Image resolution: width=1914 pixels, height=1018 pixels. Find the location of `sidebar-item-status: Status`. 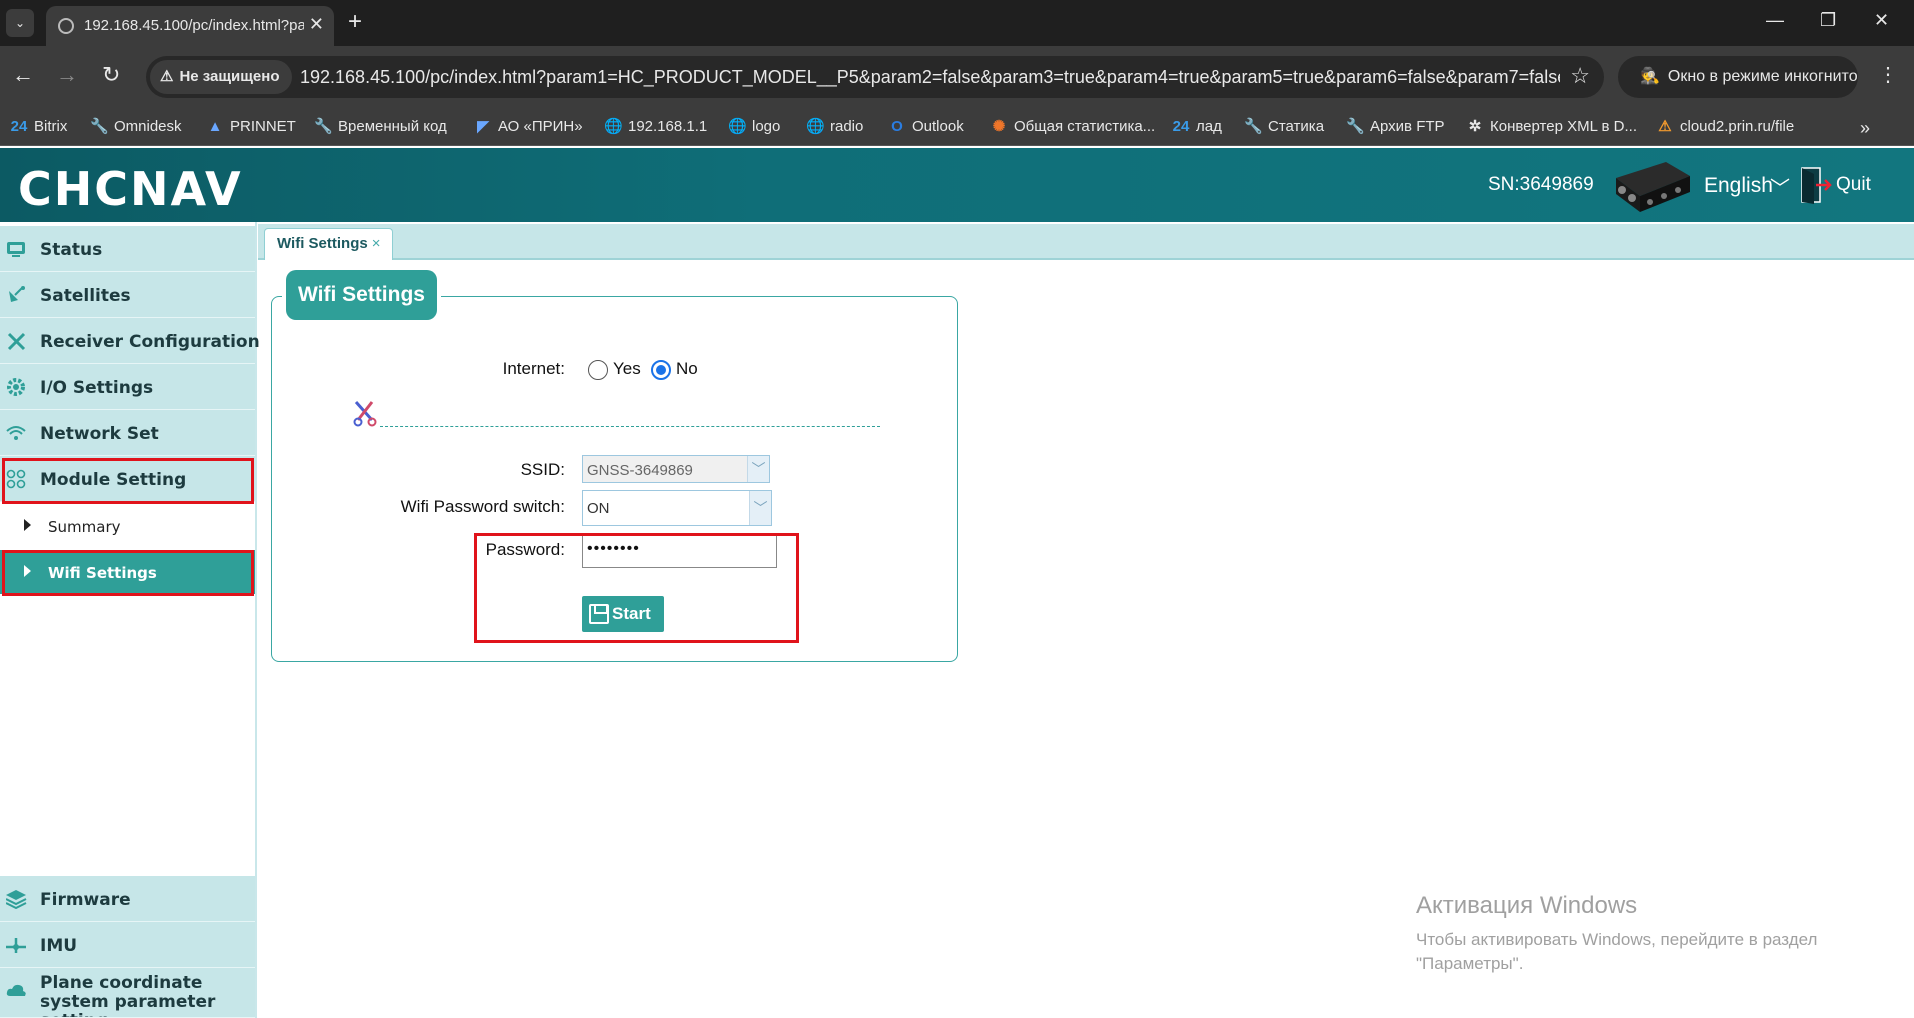

sidebar-item-status: Status is located at coordinates (127, 249).